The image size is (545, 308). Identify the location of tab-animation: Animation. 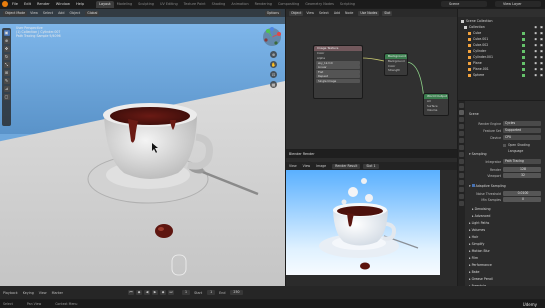
(239, 4).